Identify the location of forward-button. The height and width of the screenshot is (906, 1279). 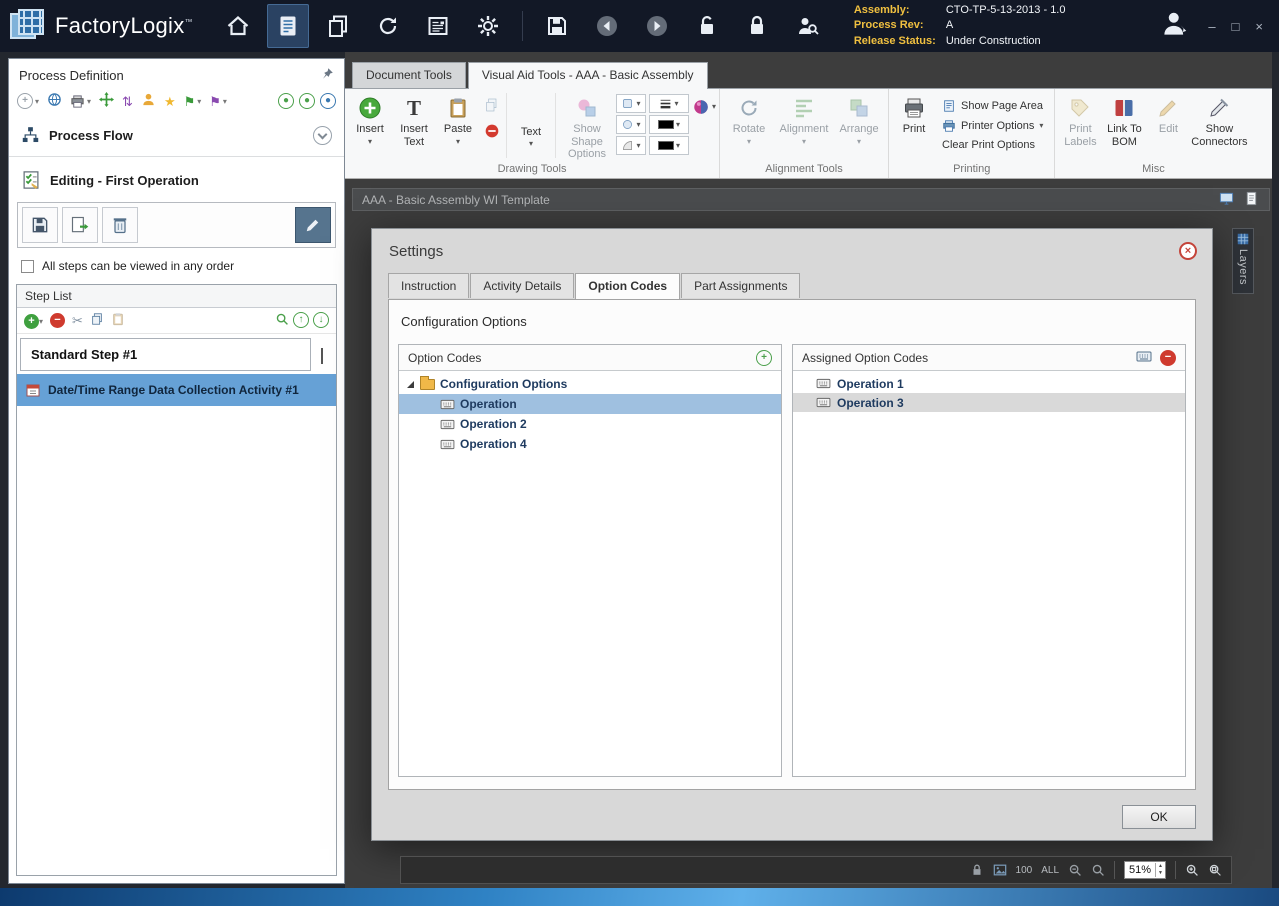
(657, 26).